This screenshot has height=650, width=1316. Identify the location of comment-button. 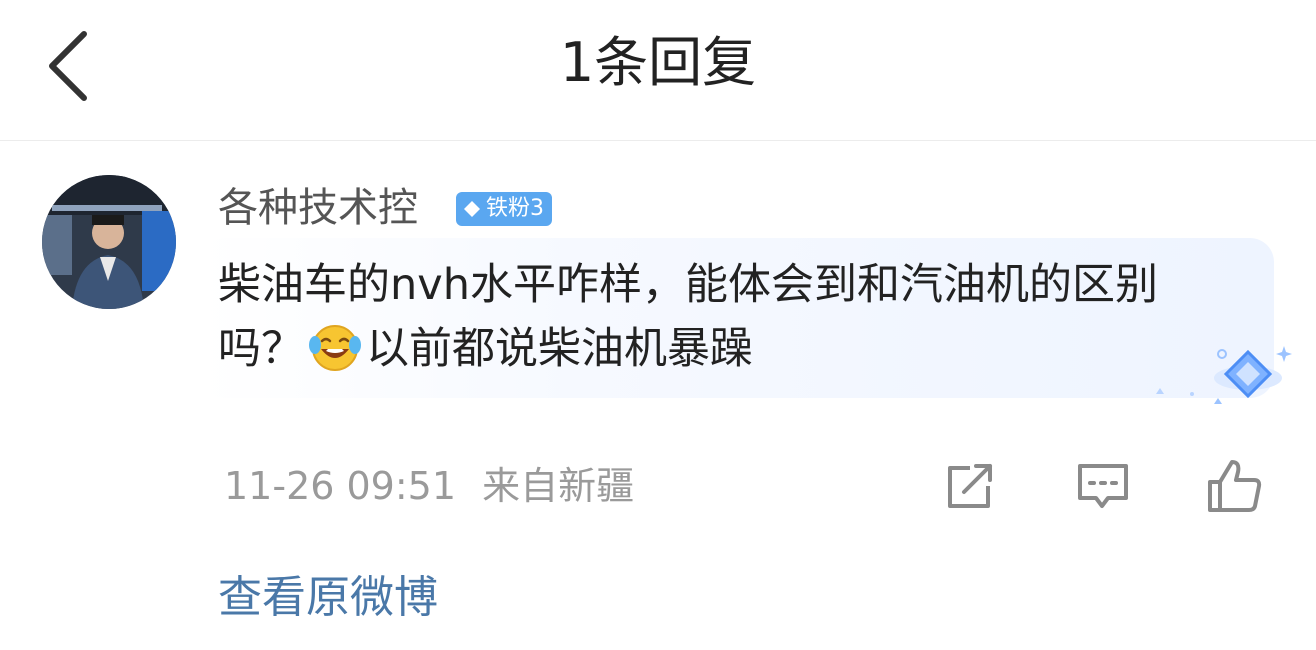
(1103, 486).